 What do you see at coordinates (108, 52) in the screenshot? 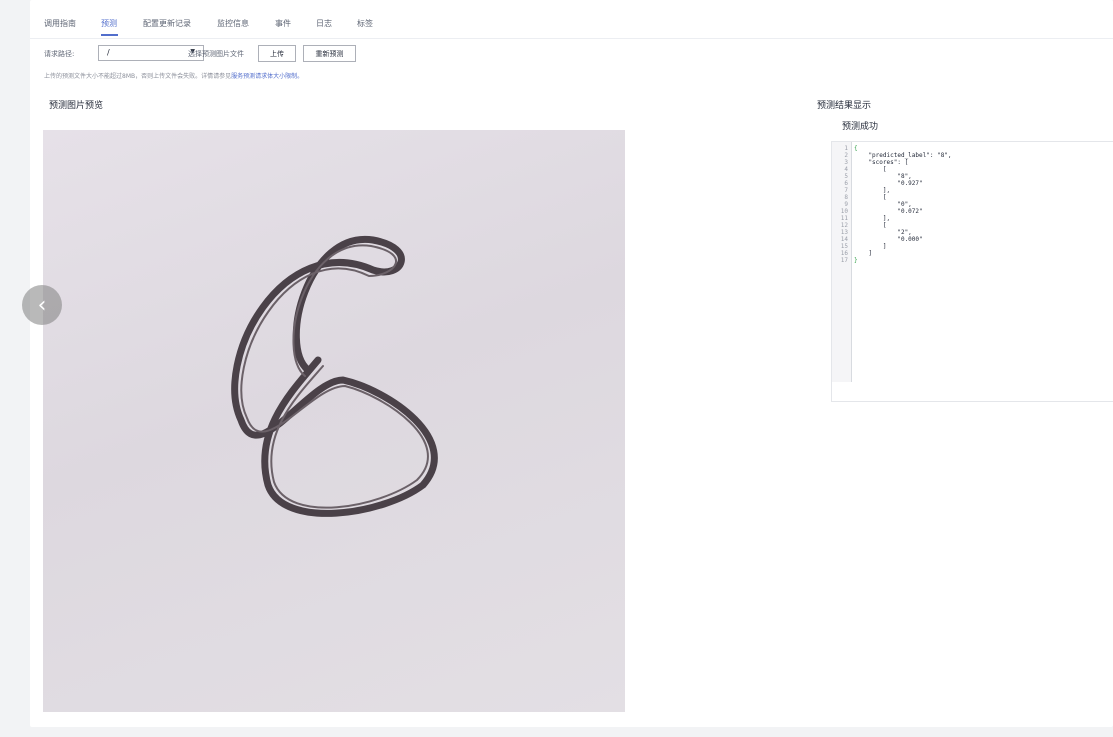
I see `request-path-value: /` at bounding box center [108, 52].